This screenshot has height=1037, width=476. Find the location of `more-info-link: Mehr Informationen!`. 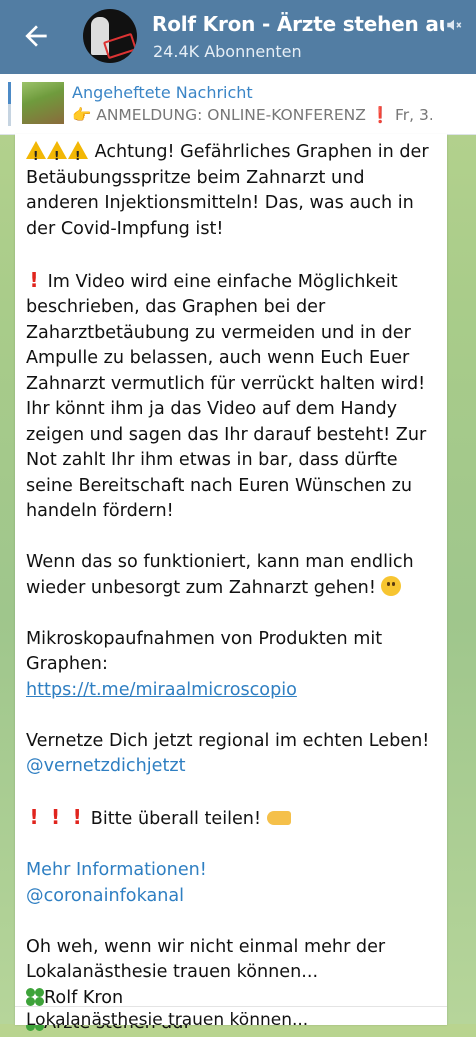

more-info-link: Mehr Informationen! is located at coordinates (116, 870).